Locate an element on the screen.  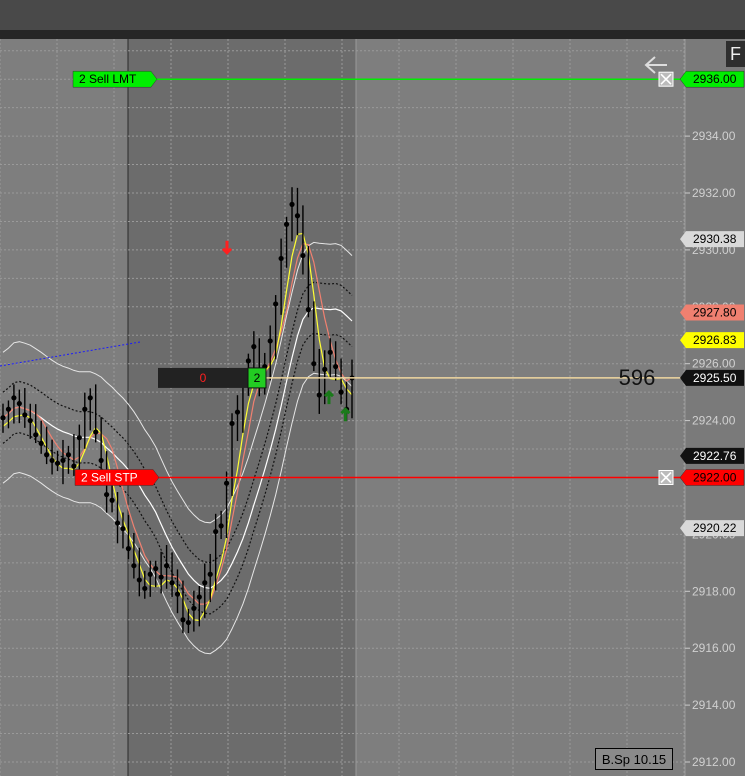
price-tag-label: 2920.22 is located at coordinates (715, 528).